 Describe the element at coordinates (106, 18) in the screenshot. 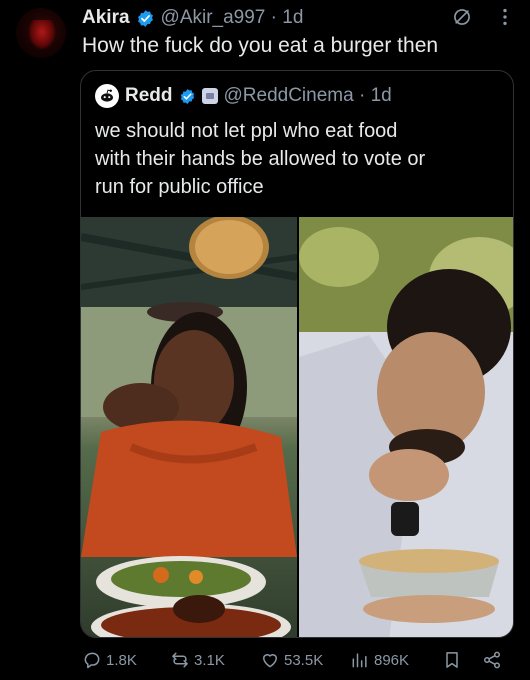

I see `author-name: Akira` at that location.